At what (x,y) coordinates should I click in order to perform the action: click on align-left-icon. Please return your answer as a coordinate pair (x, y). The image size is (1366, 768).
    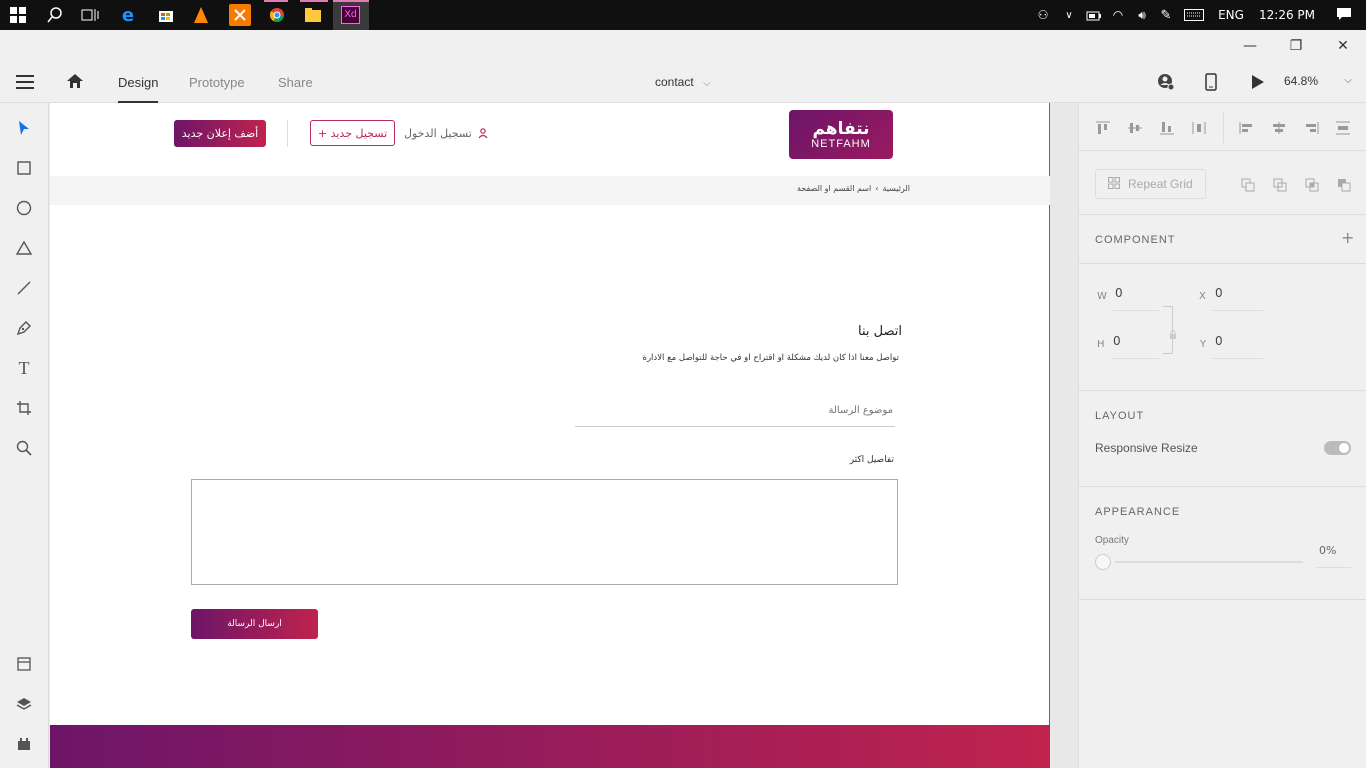
    Looking at the image, I should click on (1247, 129).